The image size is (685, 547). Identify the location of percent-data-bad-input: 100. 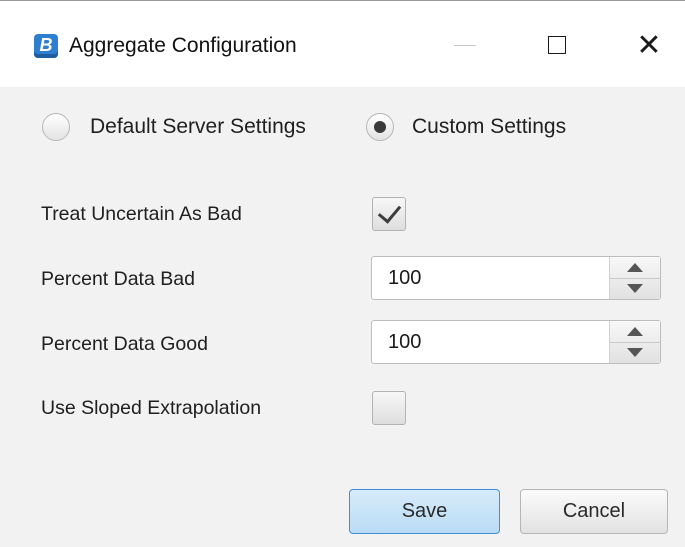
(404, 278).